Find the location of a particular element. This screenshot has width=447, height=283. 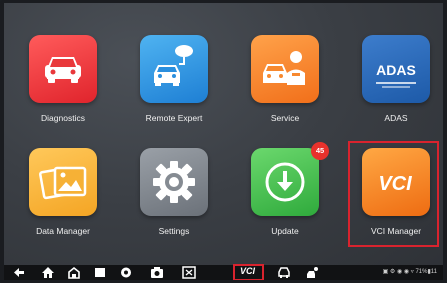

diagnostics-car-icon is located at coordinates (63, 69).